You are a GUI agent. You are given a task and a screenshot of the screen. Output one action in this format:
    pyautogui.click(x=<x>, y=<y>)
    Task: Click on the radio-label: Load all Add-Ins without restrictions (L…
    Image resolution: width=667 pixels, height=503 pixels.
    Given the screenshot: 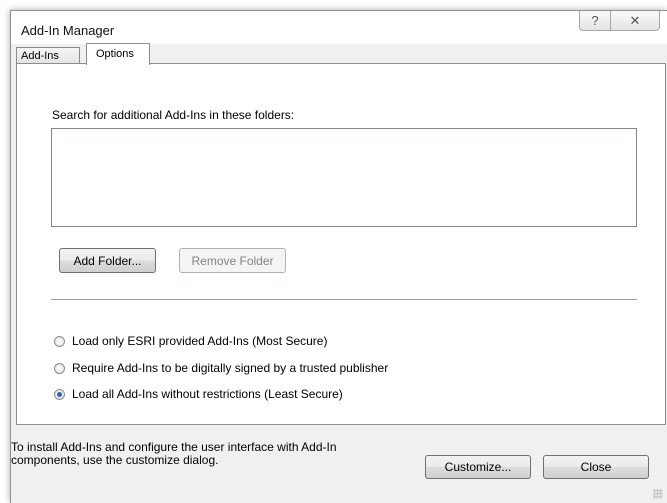 What is the action you would take?
    pyautogui.click(x=207, y=394)
    